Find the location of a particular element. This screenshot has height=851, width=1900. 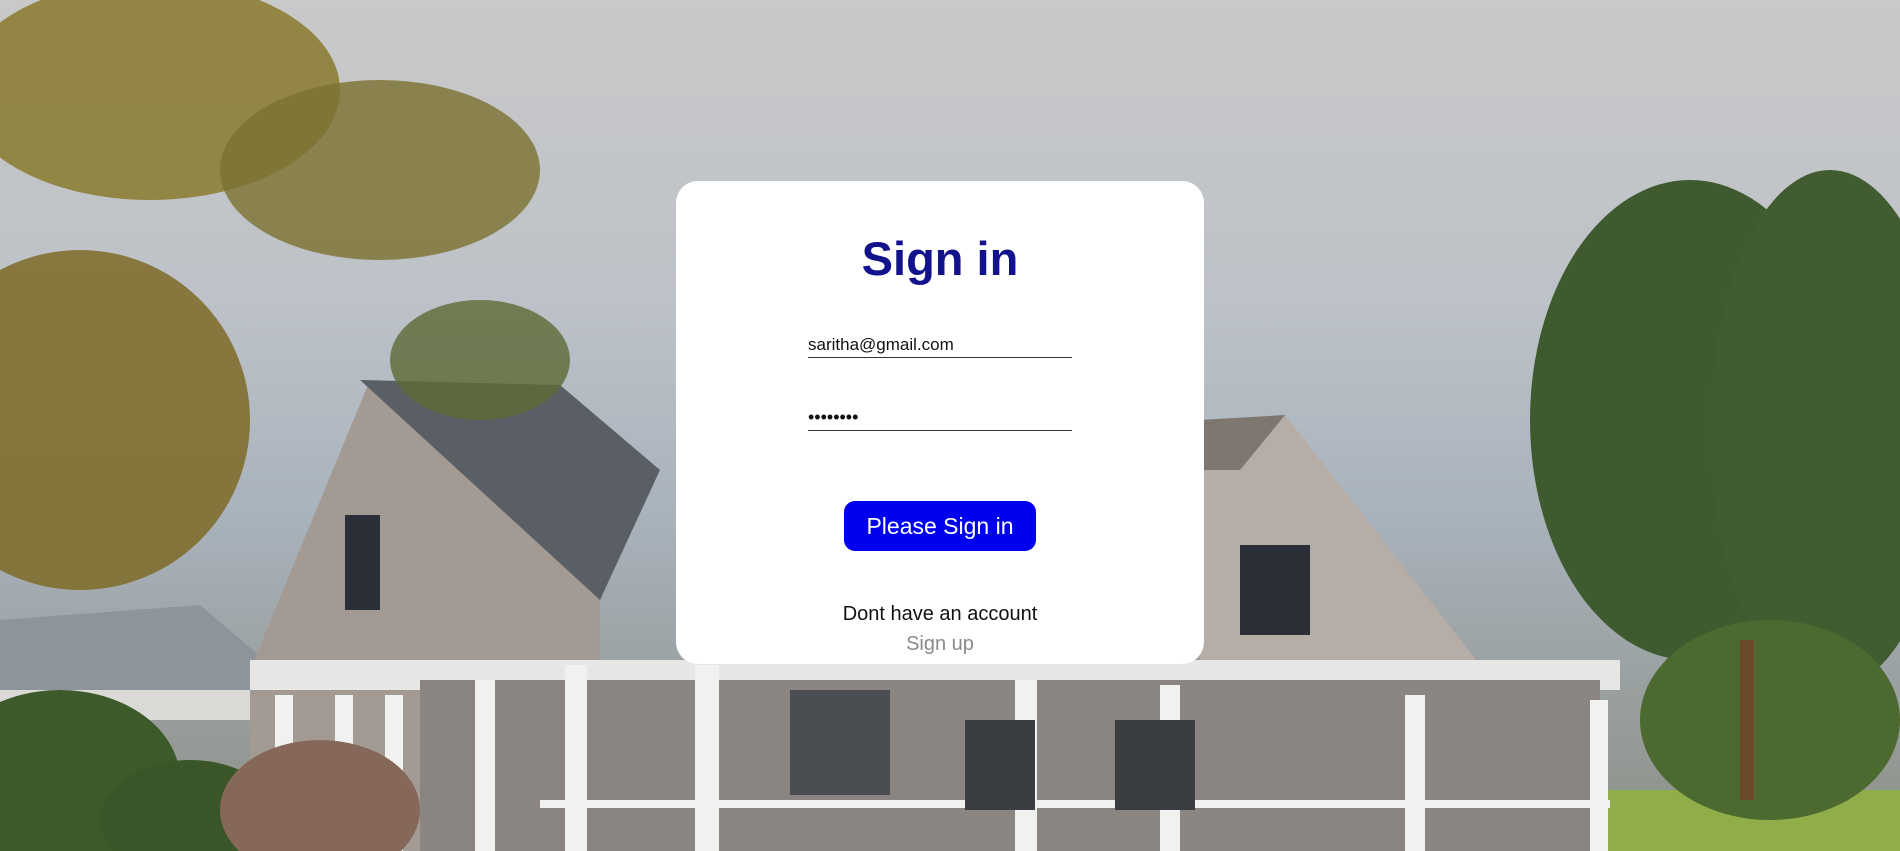

password-field is located at coordinates (940, 418).